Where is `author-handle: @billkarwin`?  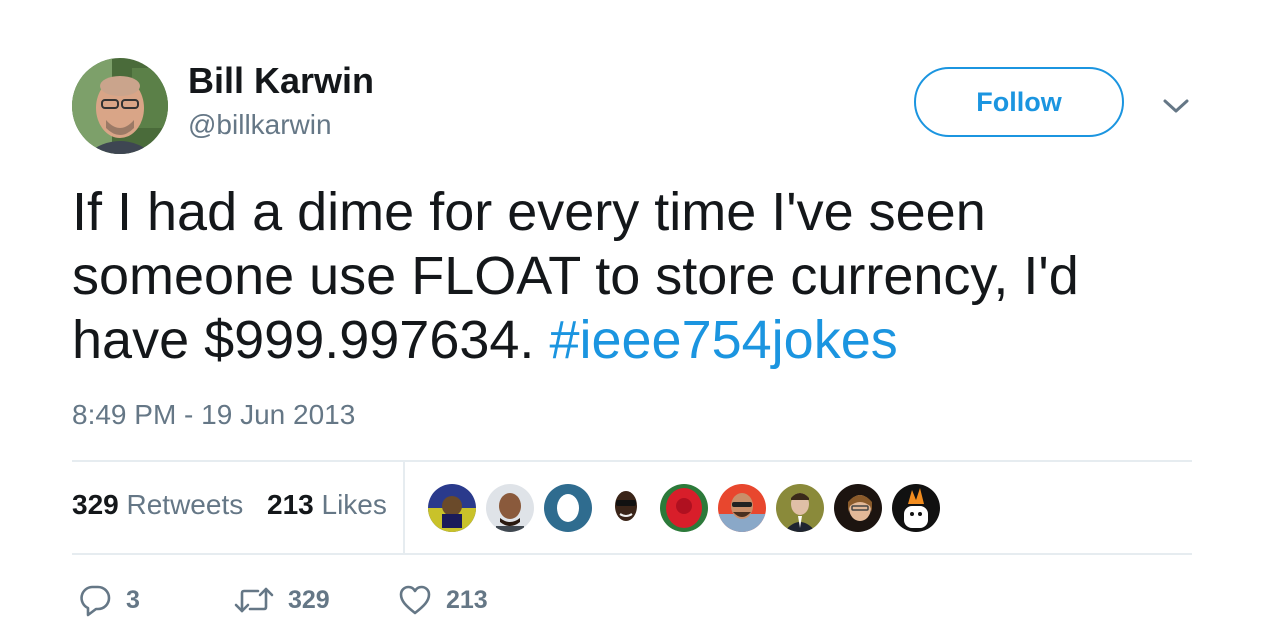
author-handle: @billkarwin is located at coordinates (260, 125).